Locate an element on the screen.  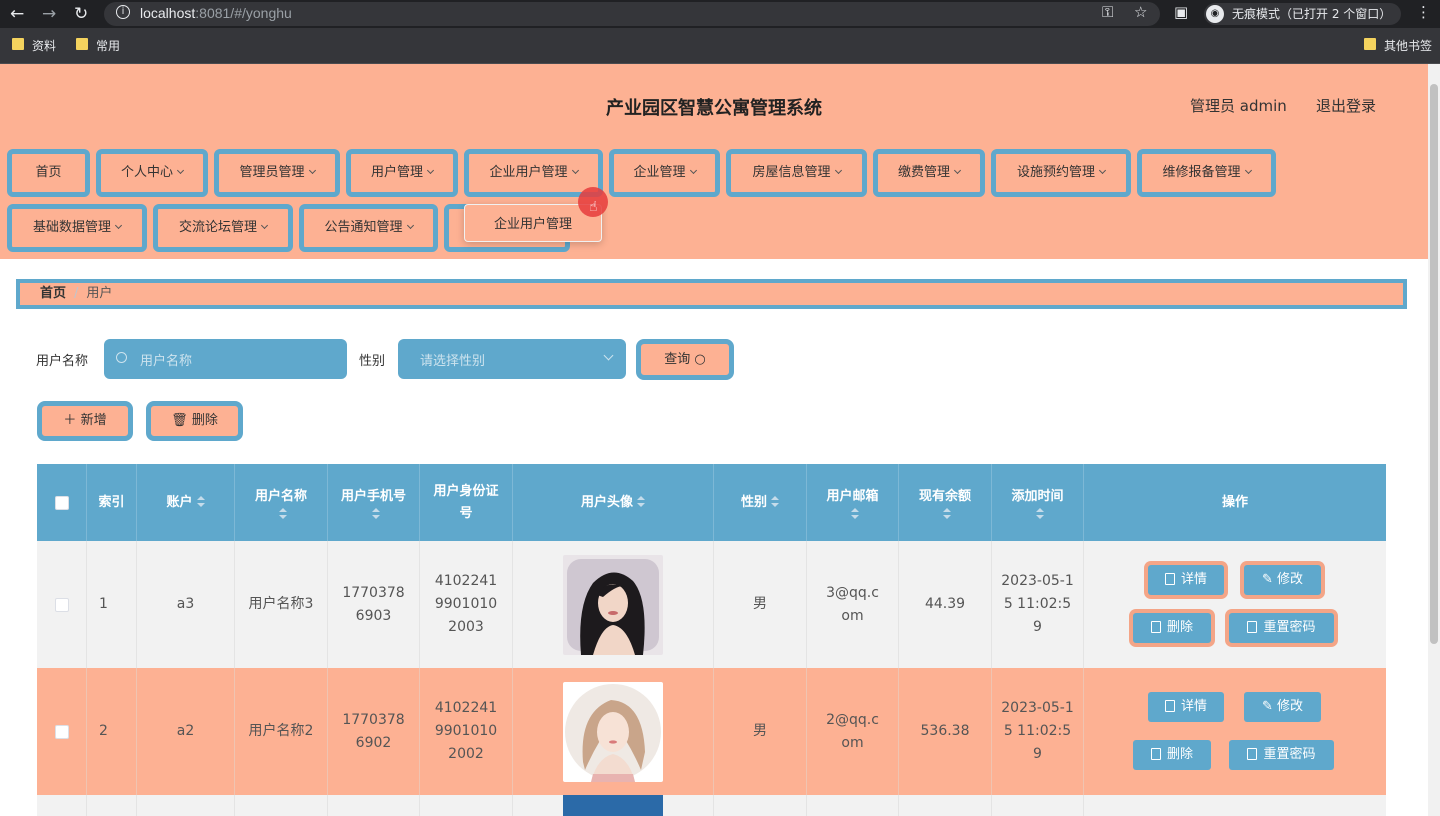
incognito-badge: ◉ 无痕模式（已打开 2 个窗口） is located at coordinates (1303, 14).